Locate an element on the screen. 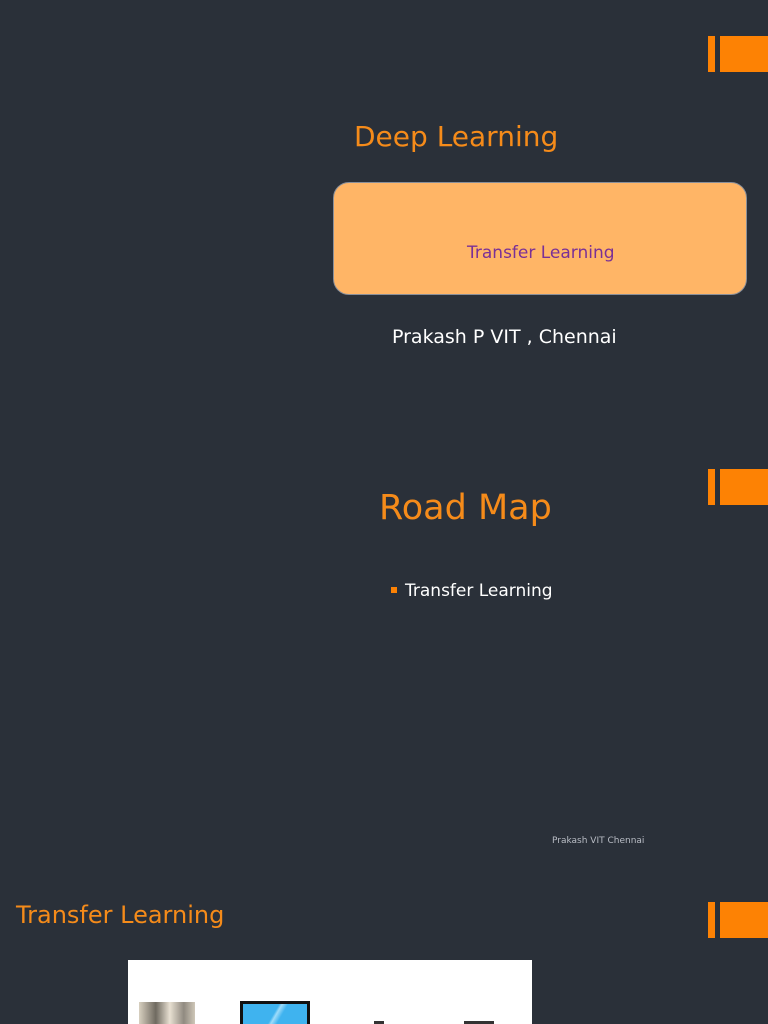 This screenshot has height=1024, width=768. figure-panel is located at coordinates (330, 992).